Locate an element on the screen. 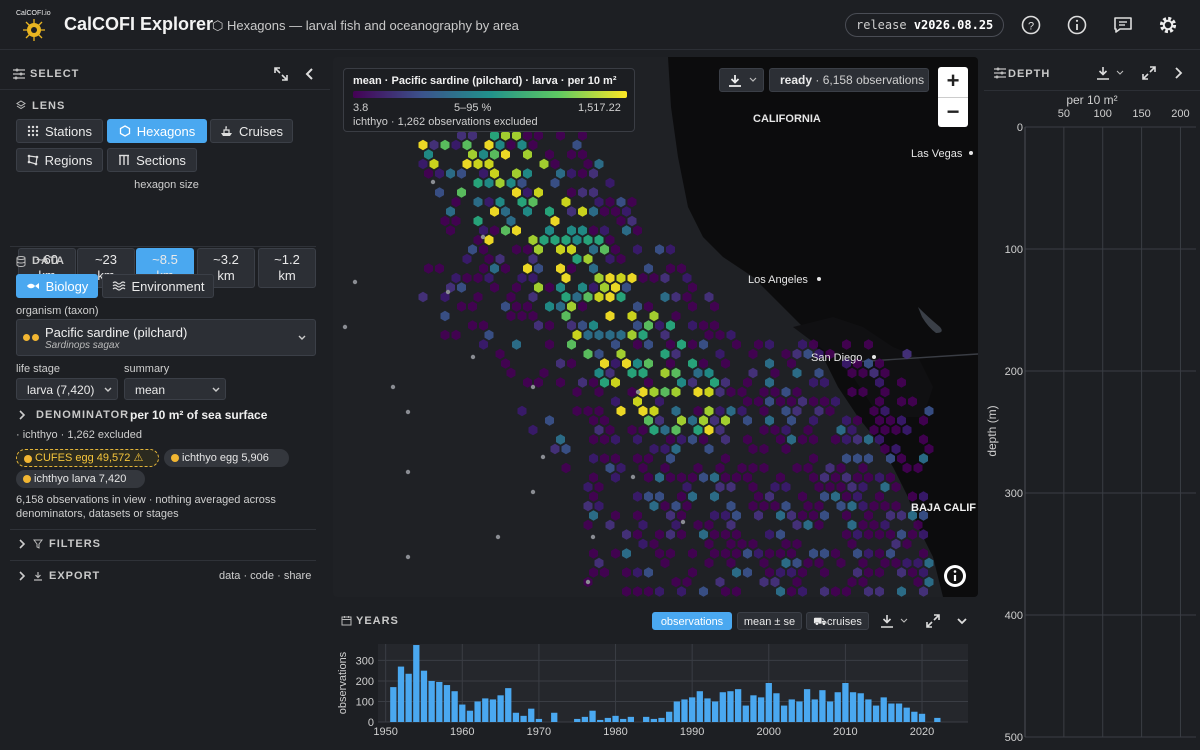  station-point is located at coordinates (638, 392).